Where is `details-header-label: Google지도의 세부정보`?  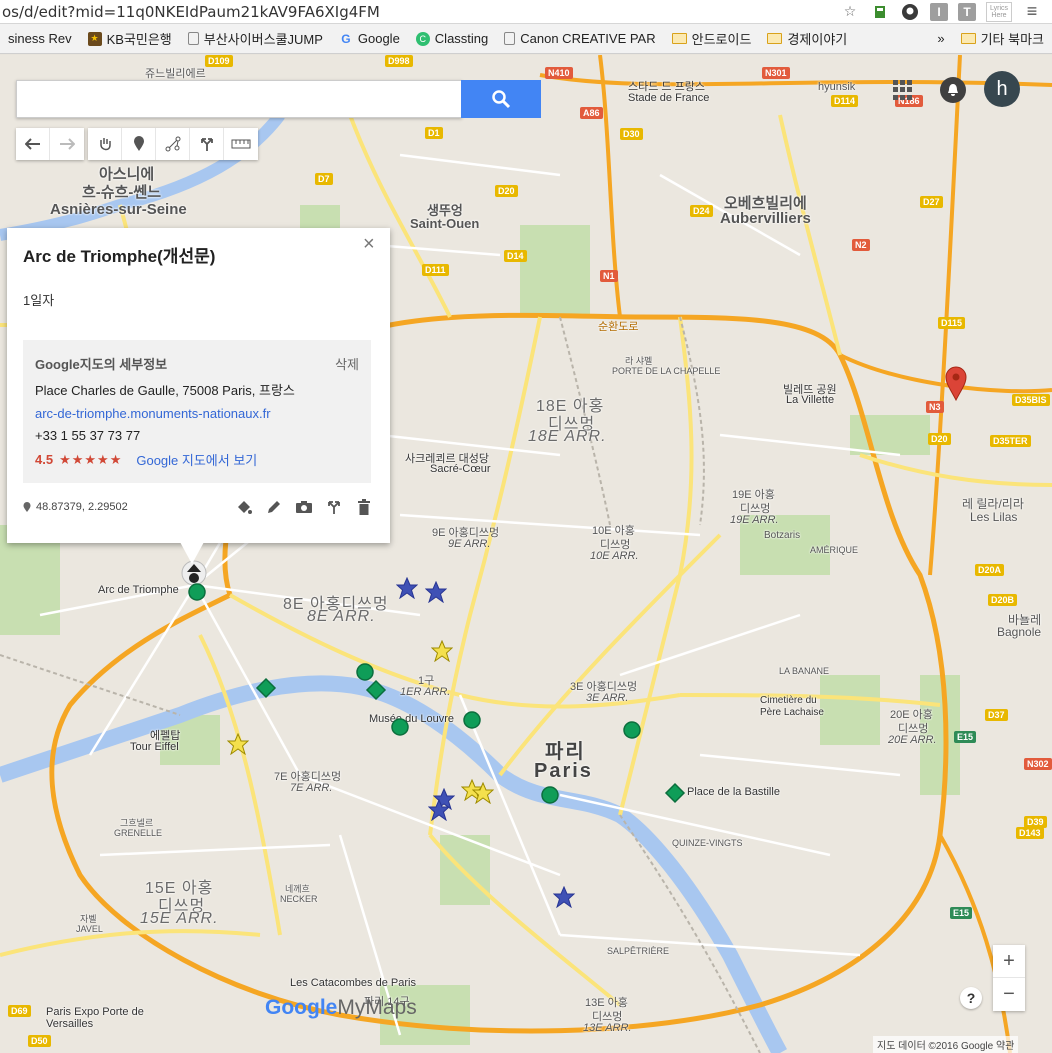 details-header-label: Google지도의 세부정보 is located at coordinates (101, 364).